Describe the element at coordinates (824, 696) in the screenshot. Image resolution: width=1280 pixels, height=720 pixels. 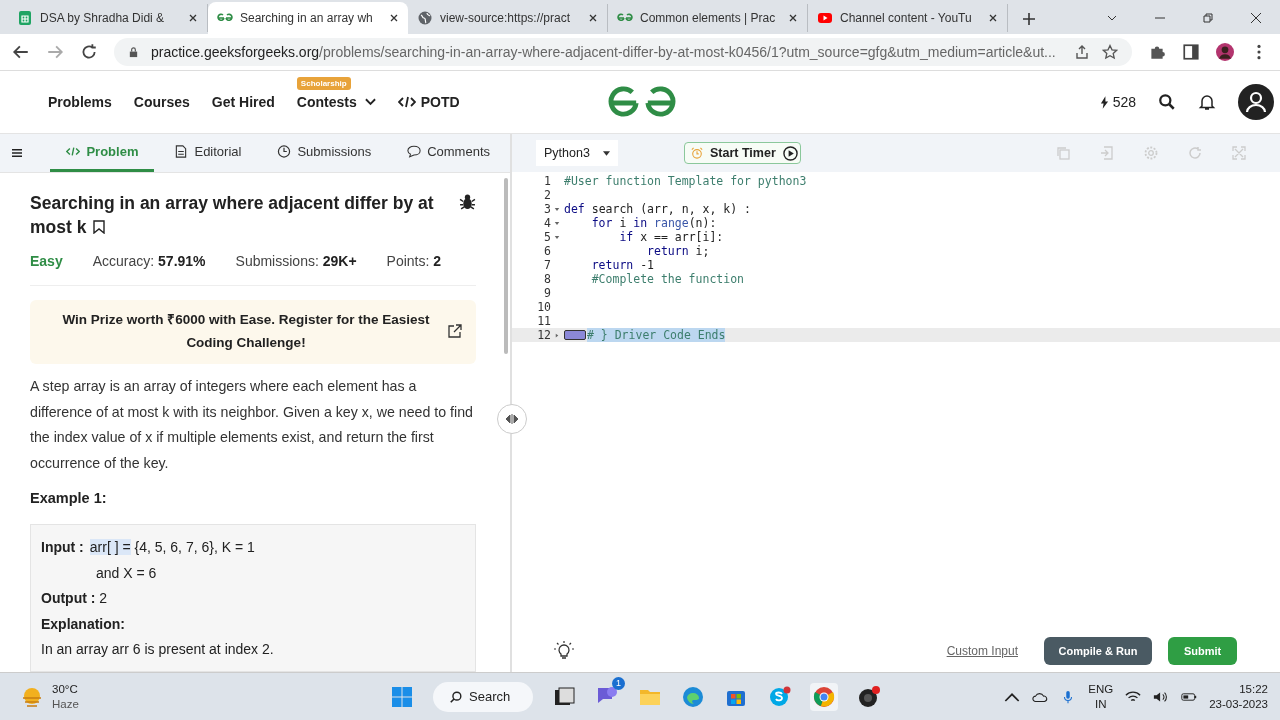
I see `chrome-icon` at that location.